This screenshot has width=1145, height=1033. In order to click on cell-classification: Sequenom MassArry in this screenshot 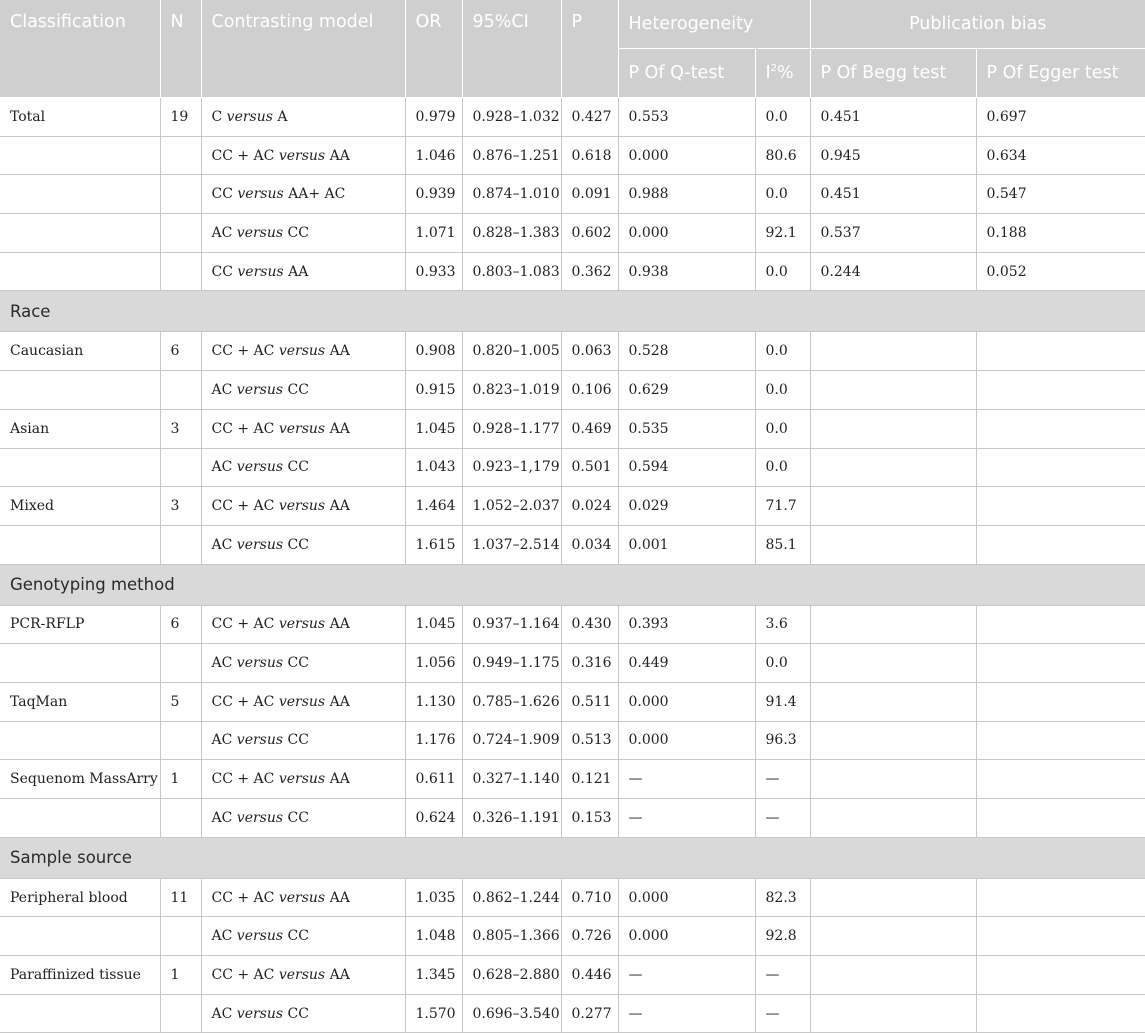, I will do `click(80, 779)`.